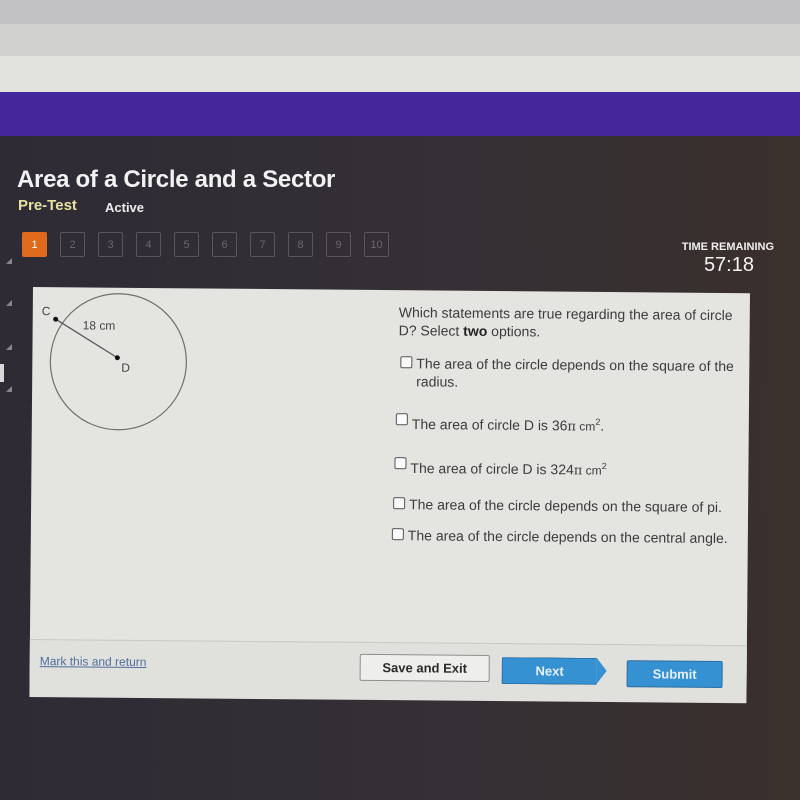  I want to click on time-remaining-label: TIME REMAINING, so click(727, 247).